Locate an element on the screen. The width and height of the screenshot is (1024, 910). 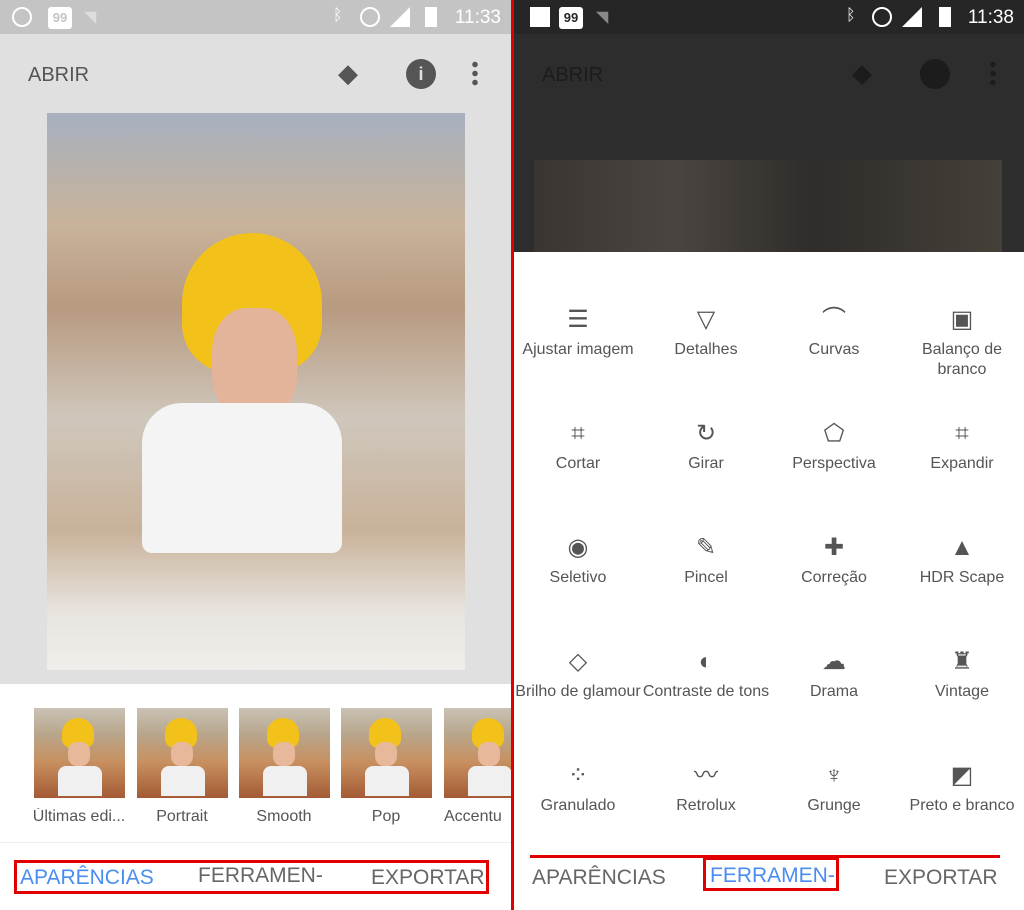
tool-expandir: ⌗ Expandir is located at coordinates (961, 460).